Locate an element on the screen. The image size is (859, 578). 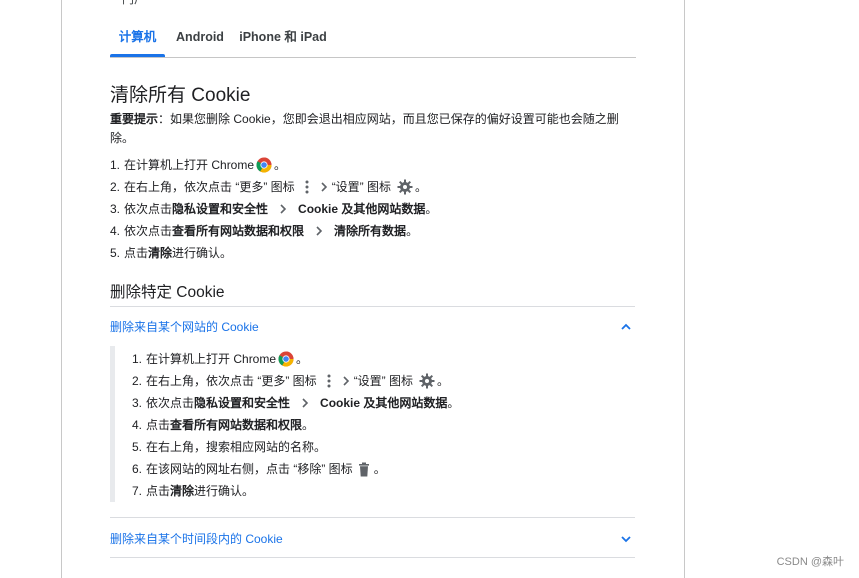
chevron-down-icon is located at coordinates (626, 539).